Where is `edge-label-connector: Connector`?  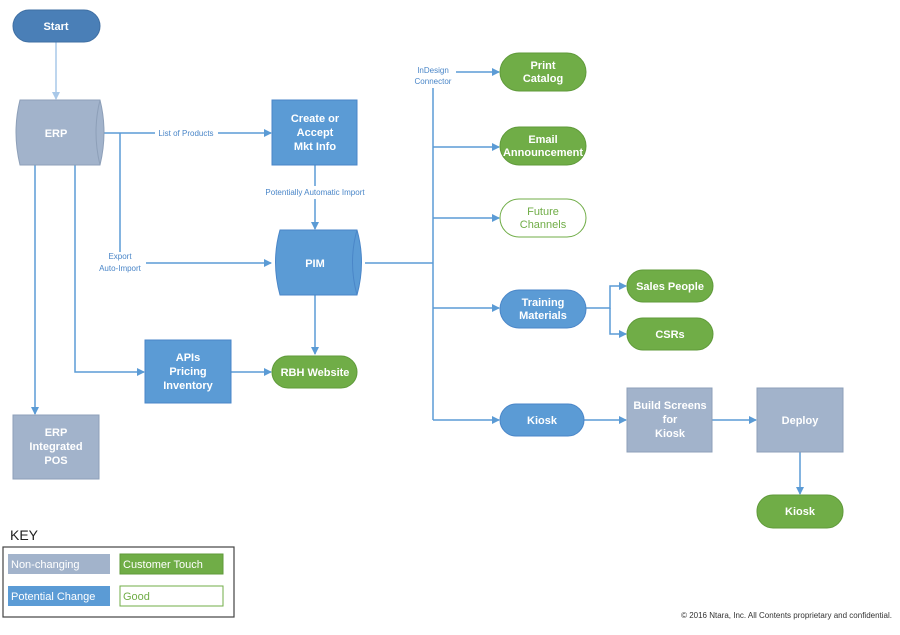
edge-label-connector: Connector is located at coordinates (433, 81).